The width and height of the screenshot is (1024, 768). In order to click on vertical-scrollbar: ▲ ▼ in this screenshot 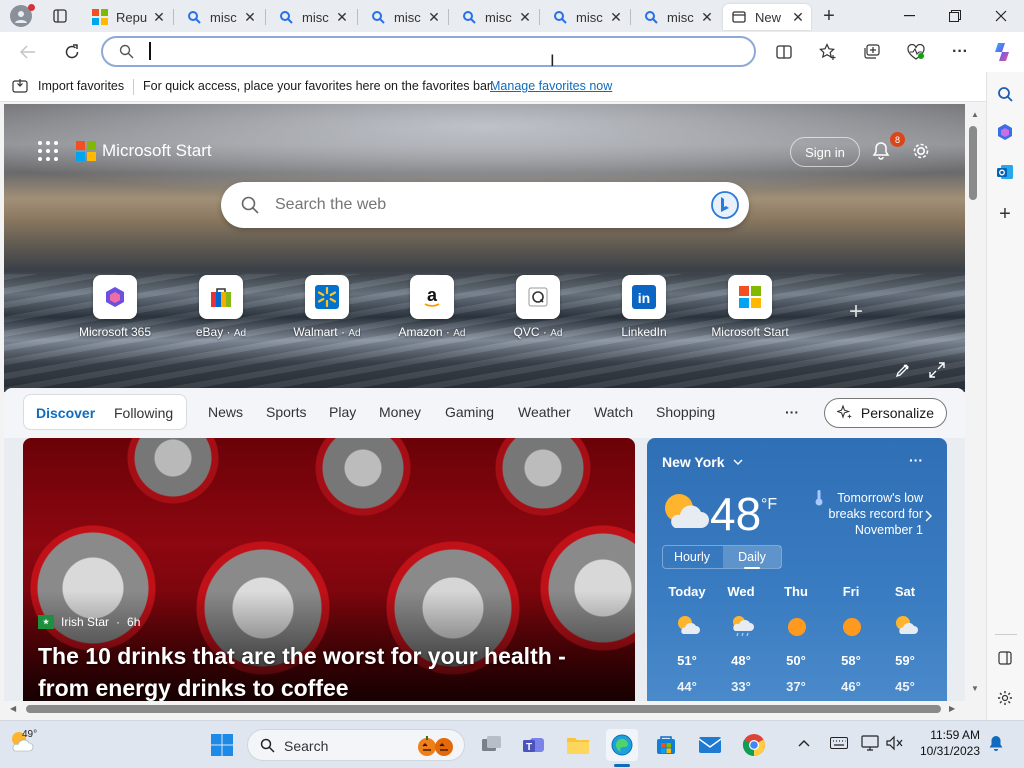, I will do `click(975, 402)`.